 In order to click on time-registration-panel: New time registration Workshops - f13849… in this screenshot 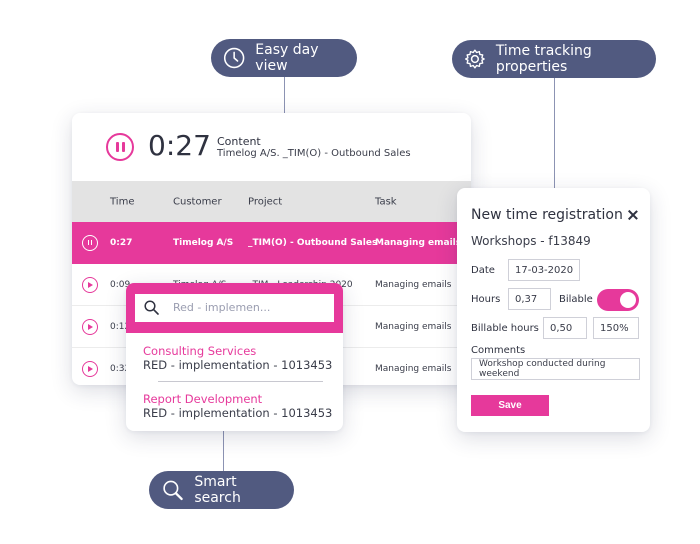, I will do `click(553, 310)`.